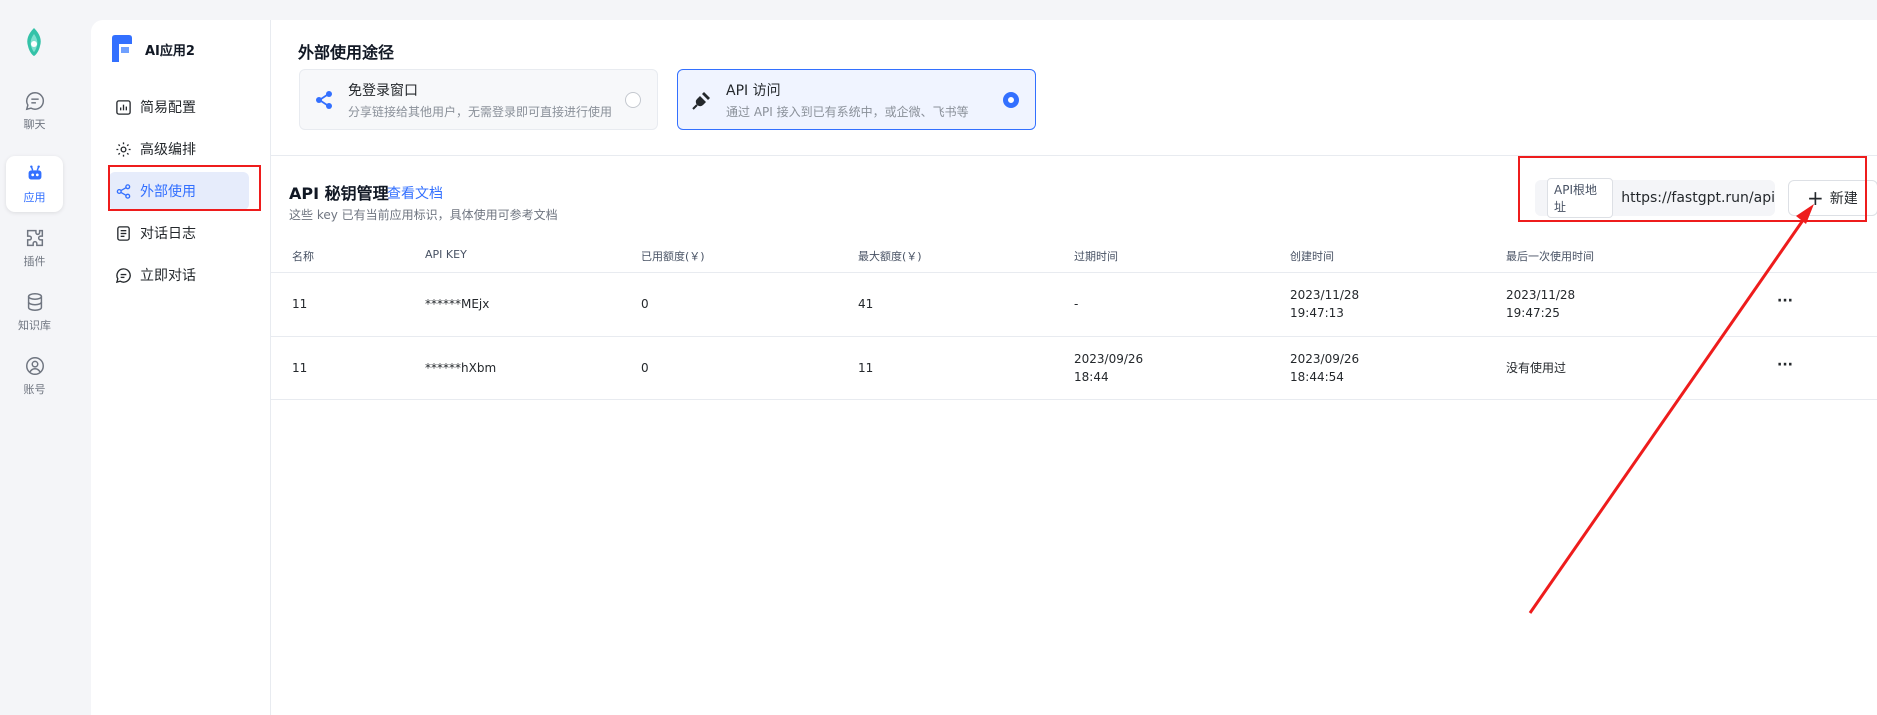  I want to click on cell-expire-time: 18:44, so click(1091, 377).